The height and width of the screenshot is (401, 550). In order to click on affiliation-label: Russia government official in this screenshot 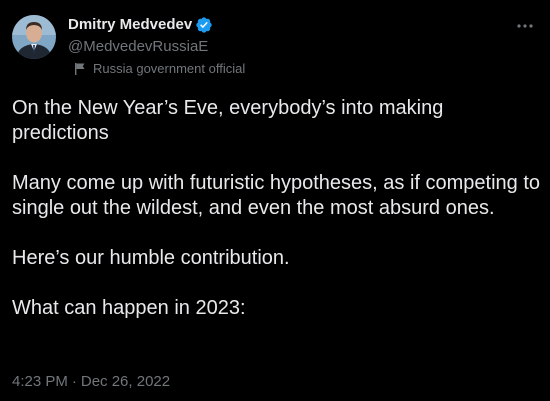, I will do `click(156, 69)`.